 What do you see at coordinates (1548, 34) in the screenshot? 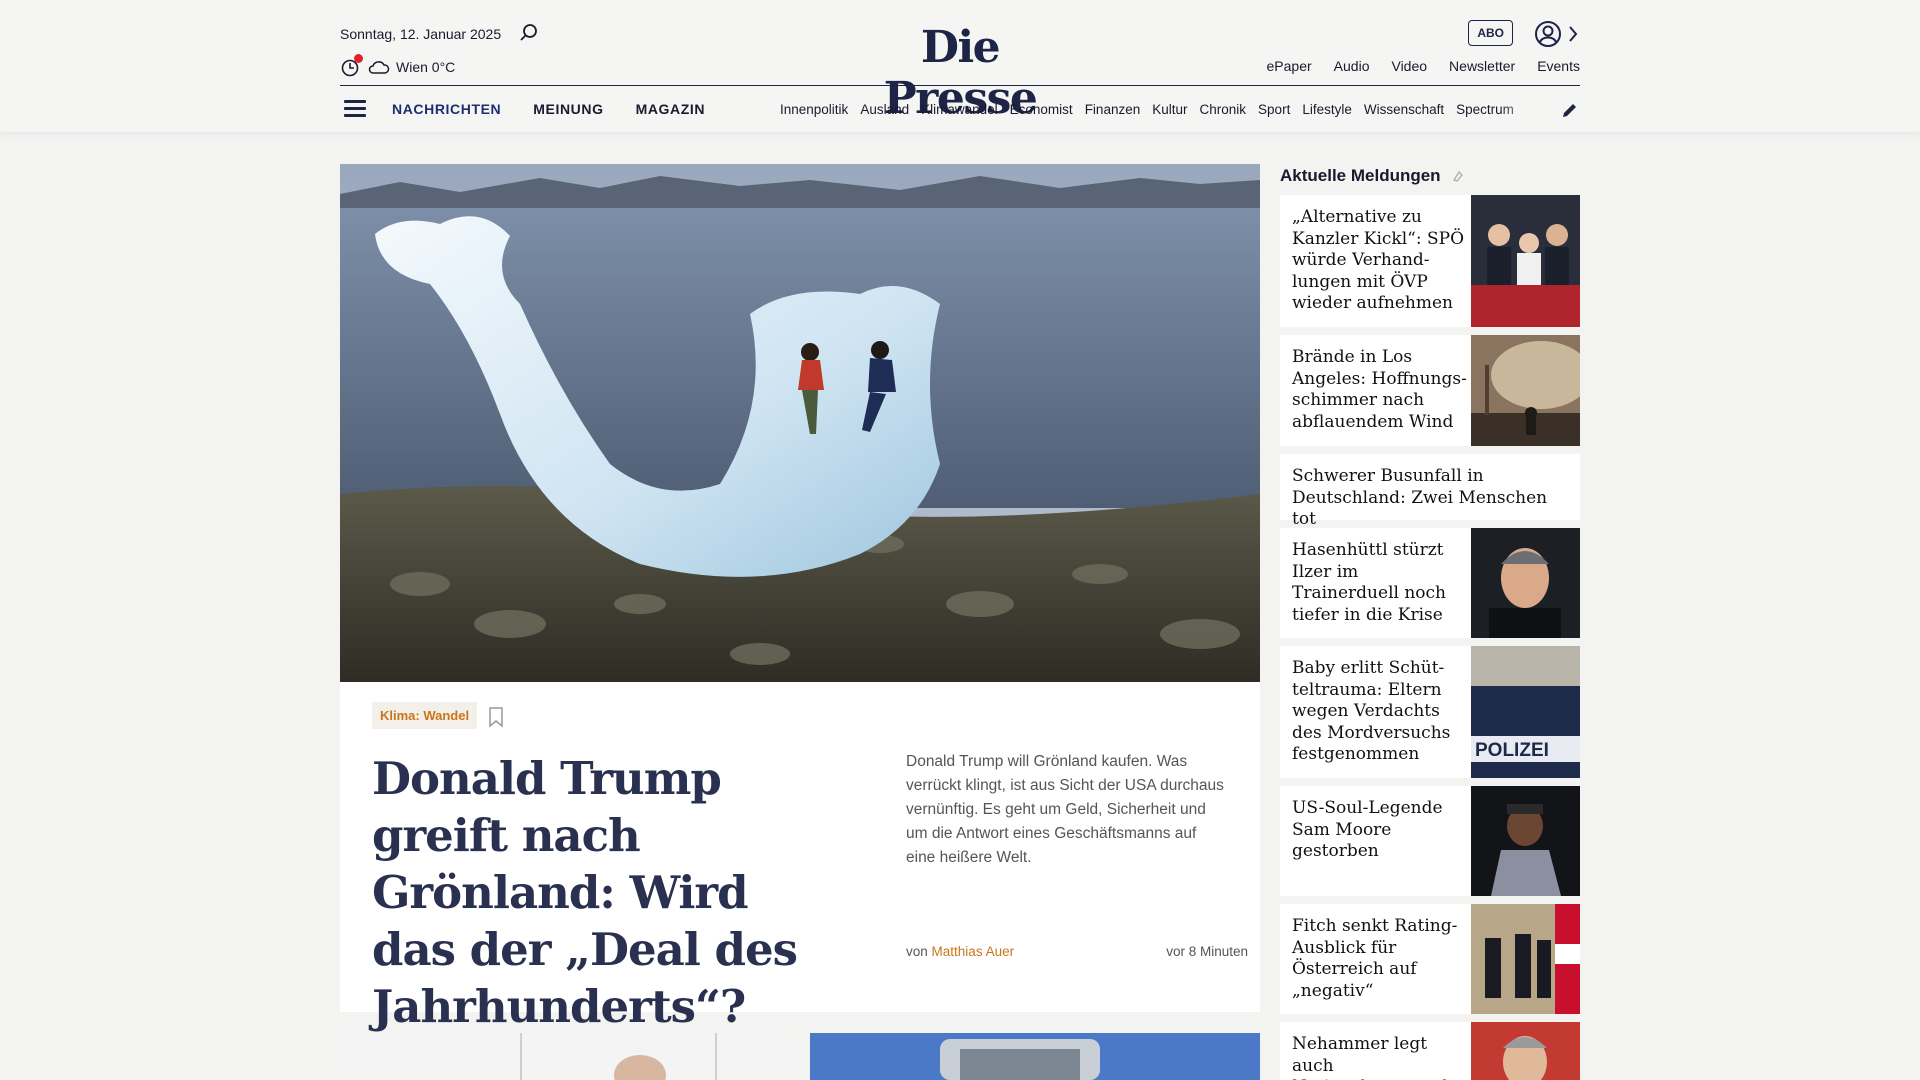
I see `user-account-icon` at bounding box center [1548, 34].